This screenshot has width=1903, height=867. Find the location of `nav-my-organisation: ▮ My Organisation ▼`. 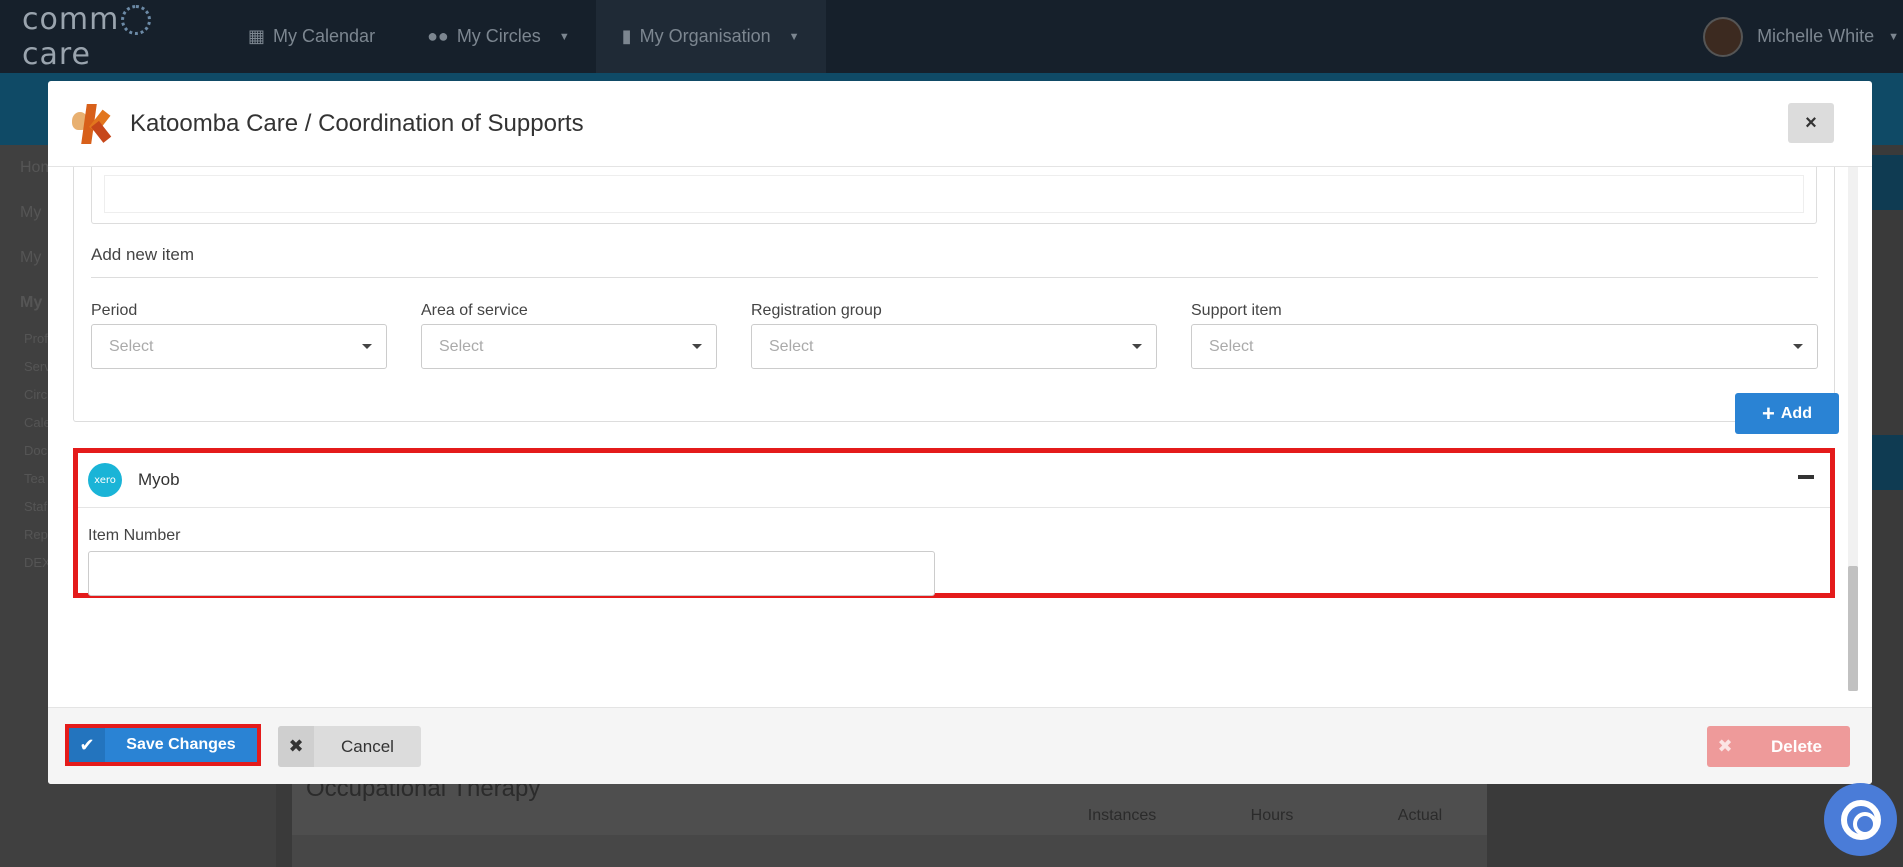

nav-my-organisation: ▮ My Organisation ▼ is located at coordinates (710, 36).